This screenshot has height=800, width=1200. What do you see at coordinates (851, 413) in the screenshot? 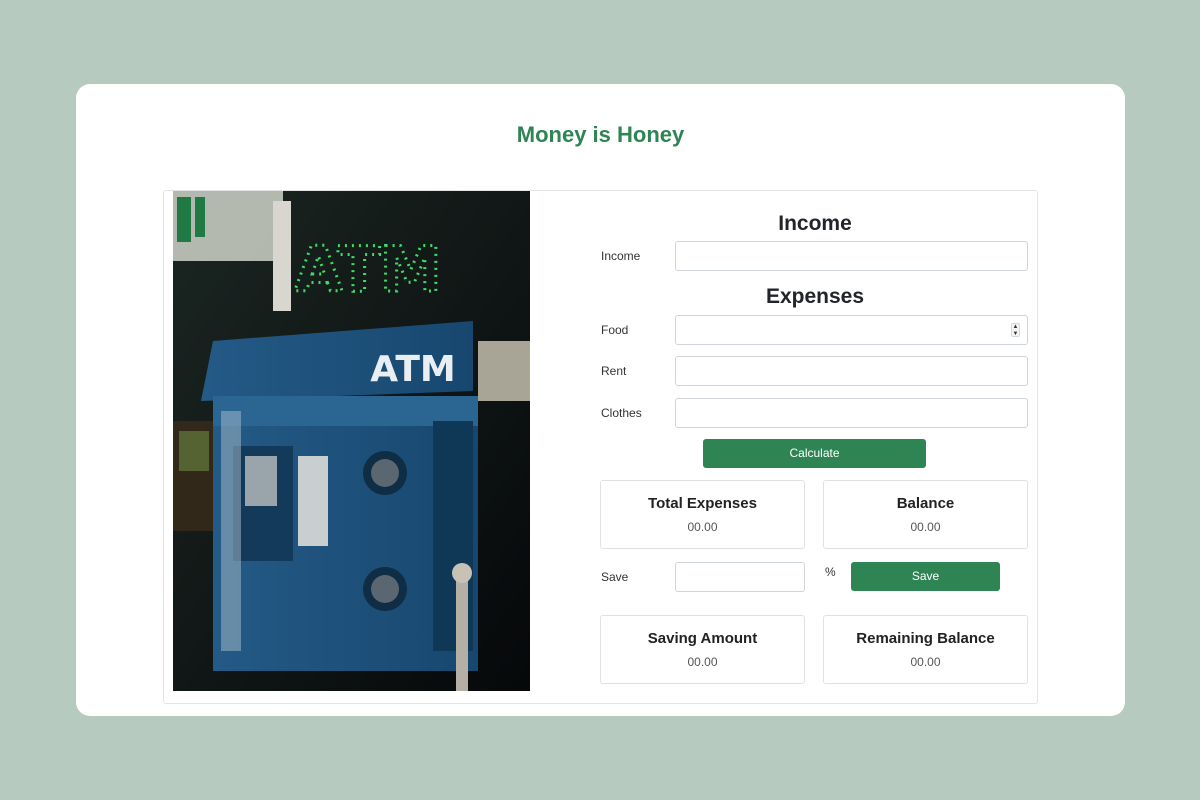
I see `clothes-input` at bounding box center [851, 413].